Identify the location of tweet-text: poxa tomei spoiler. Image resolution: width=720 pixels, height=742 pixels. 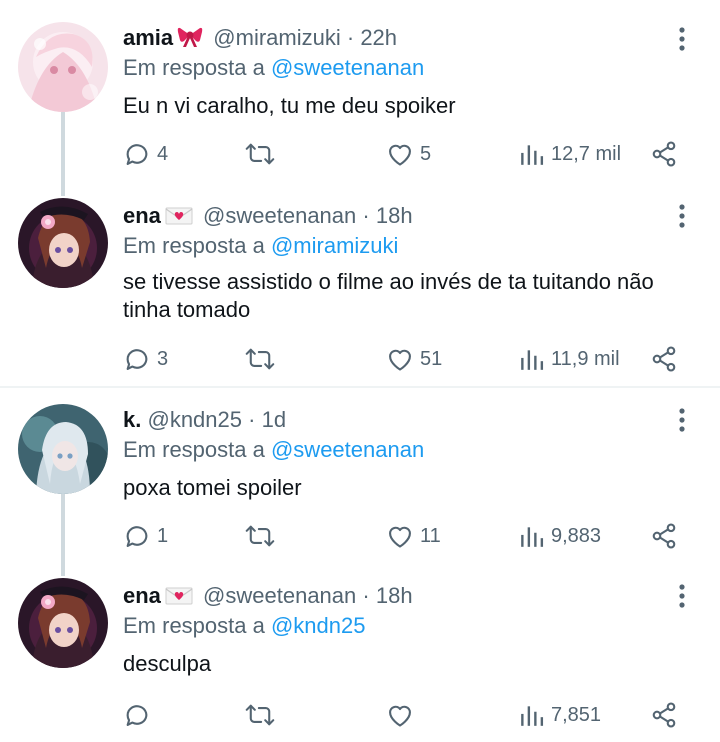
(212, 487).